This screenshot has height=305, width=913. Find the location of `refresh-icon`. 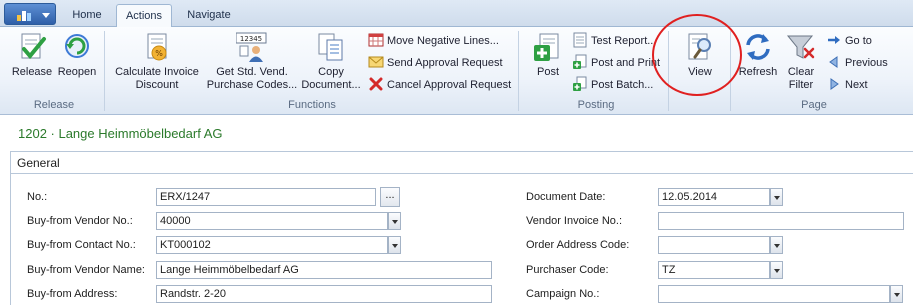

refresh-icon is located at coordinates (758, 47).